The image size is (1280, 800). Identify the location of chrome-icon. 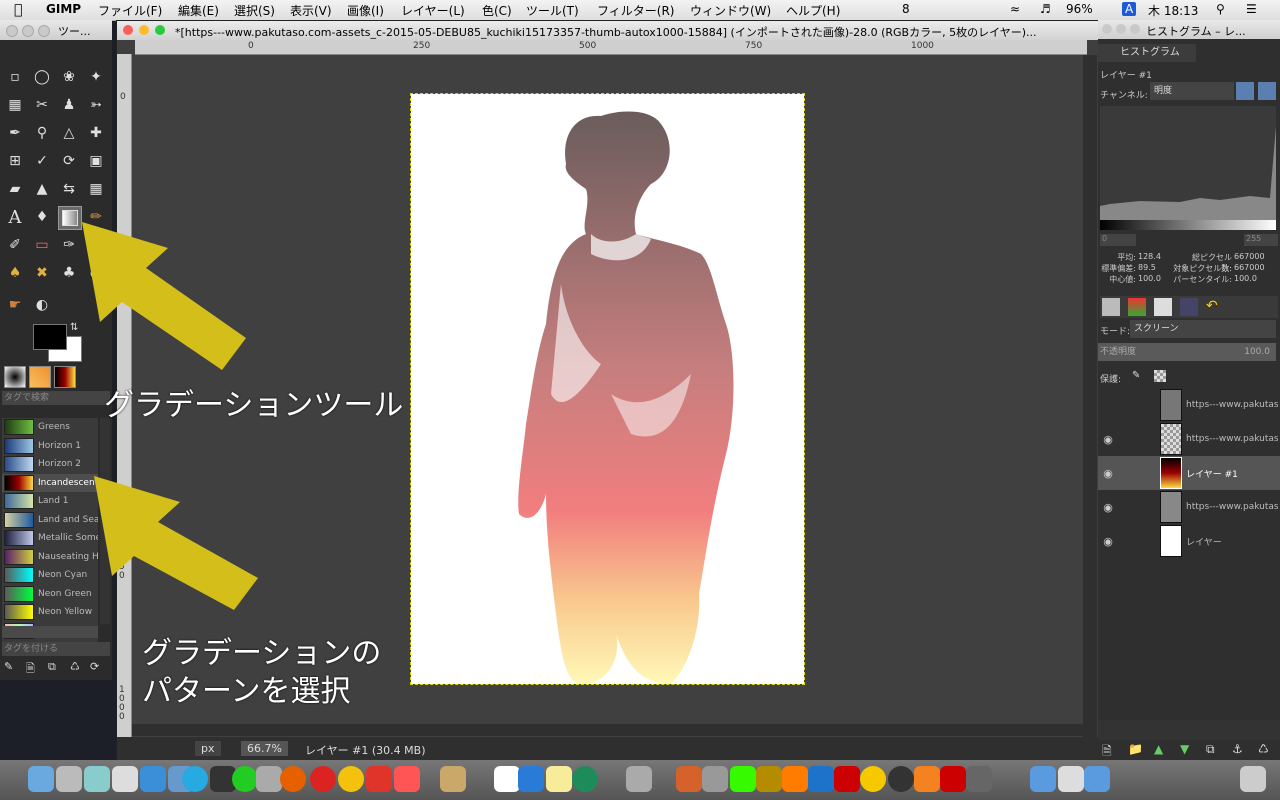
(351, 779).